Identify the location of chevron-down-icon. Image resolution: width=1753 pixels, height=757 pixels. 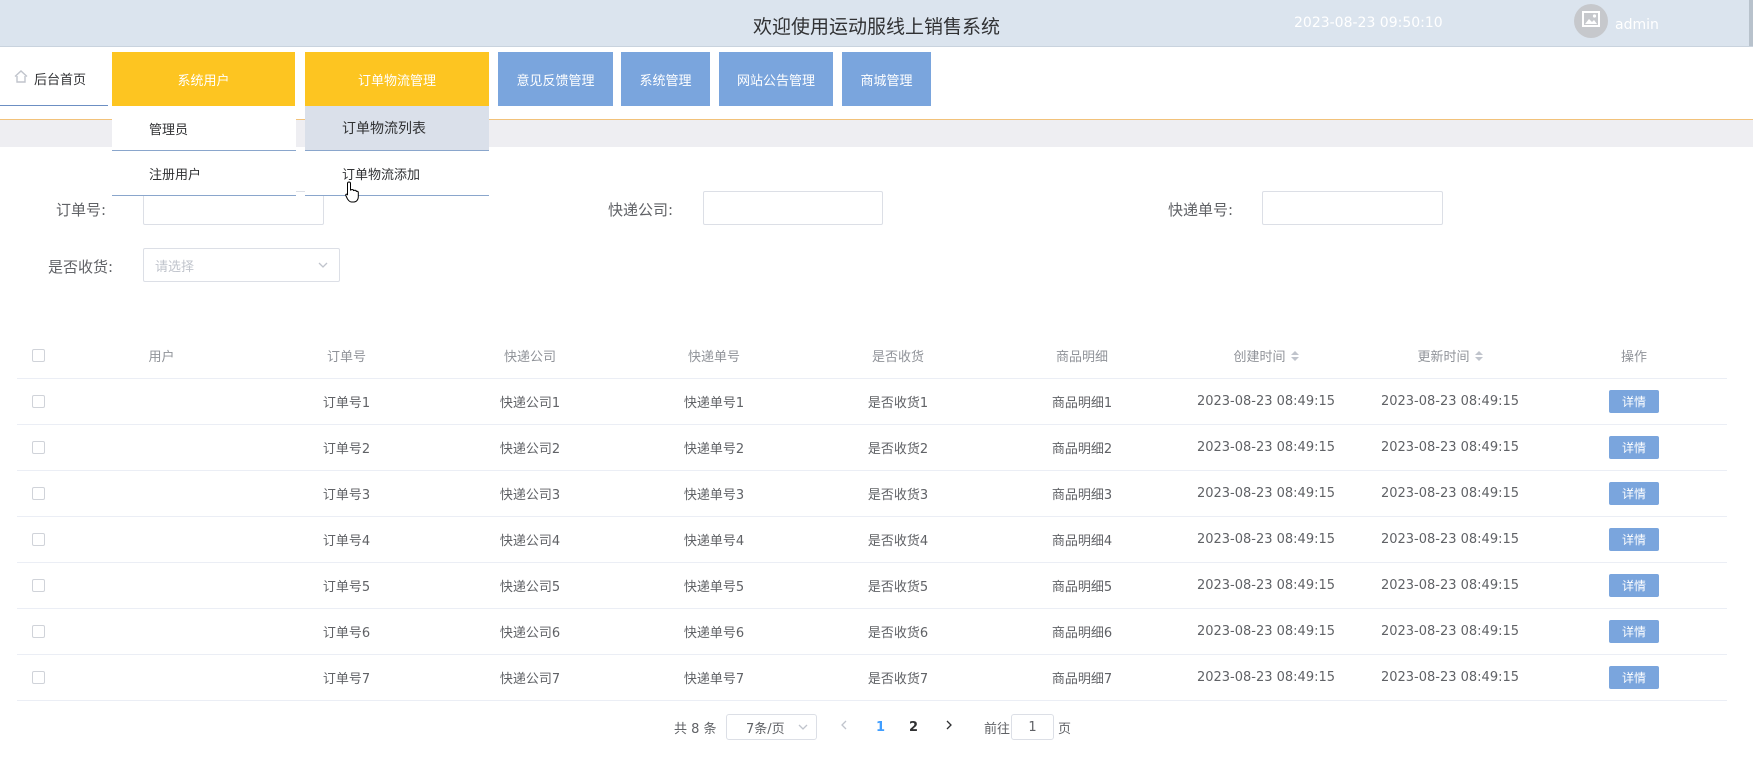
(323, 267).